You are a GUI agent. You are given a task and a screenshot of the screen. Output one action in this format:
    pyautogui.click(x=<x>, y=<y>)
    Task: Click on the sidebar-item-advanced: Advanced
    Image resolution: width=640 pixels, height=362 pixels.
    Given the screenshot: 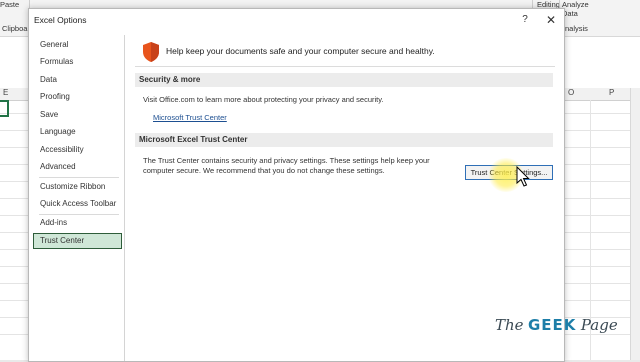 What is the action you would take?
    pyautogui.click(x=77, y=167)
    